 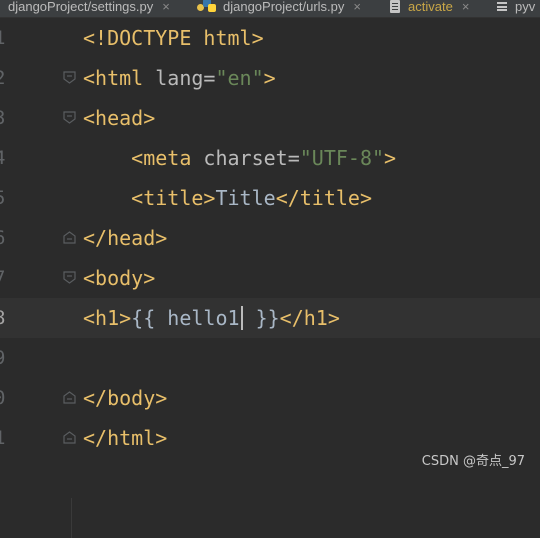 I want to click on line-number: 9, so click(x=5, y=358).